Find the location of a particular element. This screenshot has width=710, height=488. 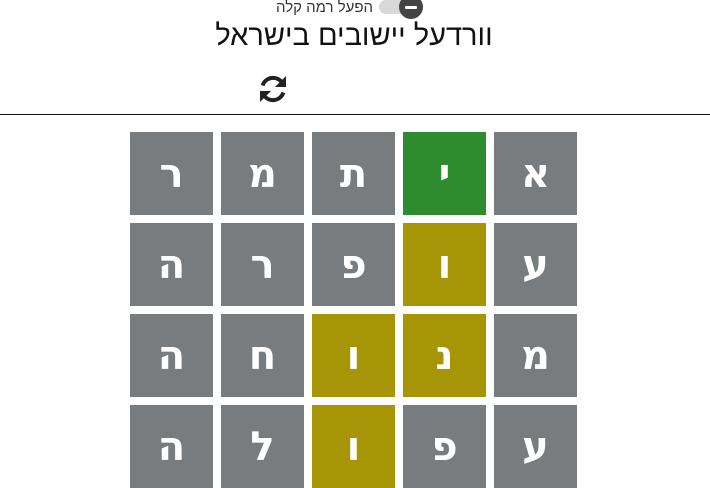

easy-mode-toggle-row: הפעל רמה קלה is located at coordinates (350, 9).